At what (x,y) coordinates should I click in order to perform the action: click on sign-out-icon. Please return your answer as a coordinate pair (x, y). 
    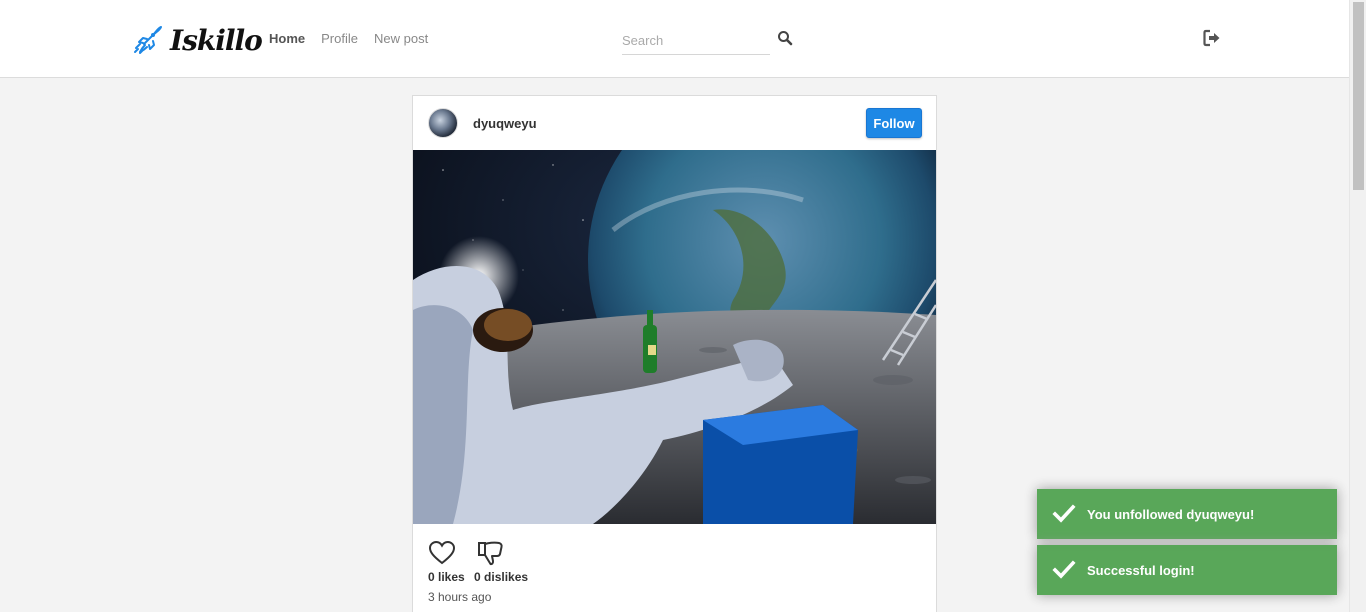
    Looking at the image, I should click on (1212, 38).